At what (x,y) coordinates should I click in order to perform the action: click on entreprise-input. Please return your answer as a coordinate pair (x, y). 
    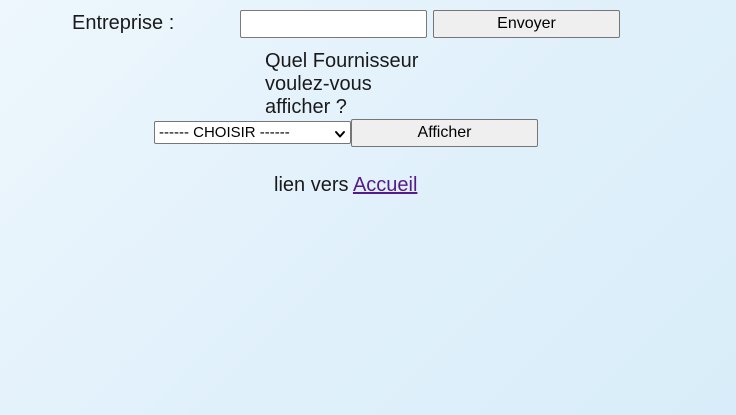
    Looking at the image, I should click on (333, 24).